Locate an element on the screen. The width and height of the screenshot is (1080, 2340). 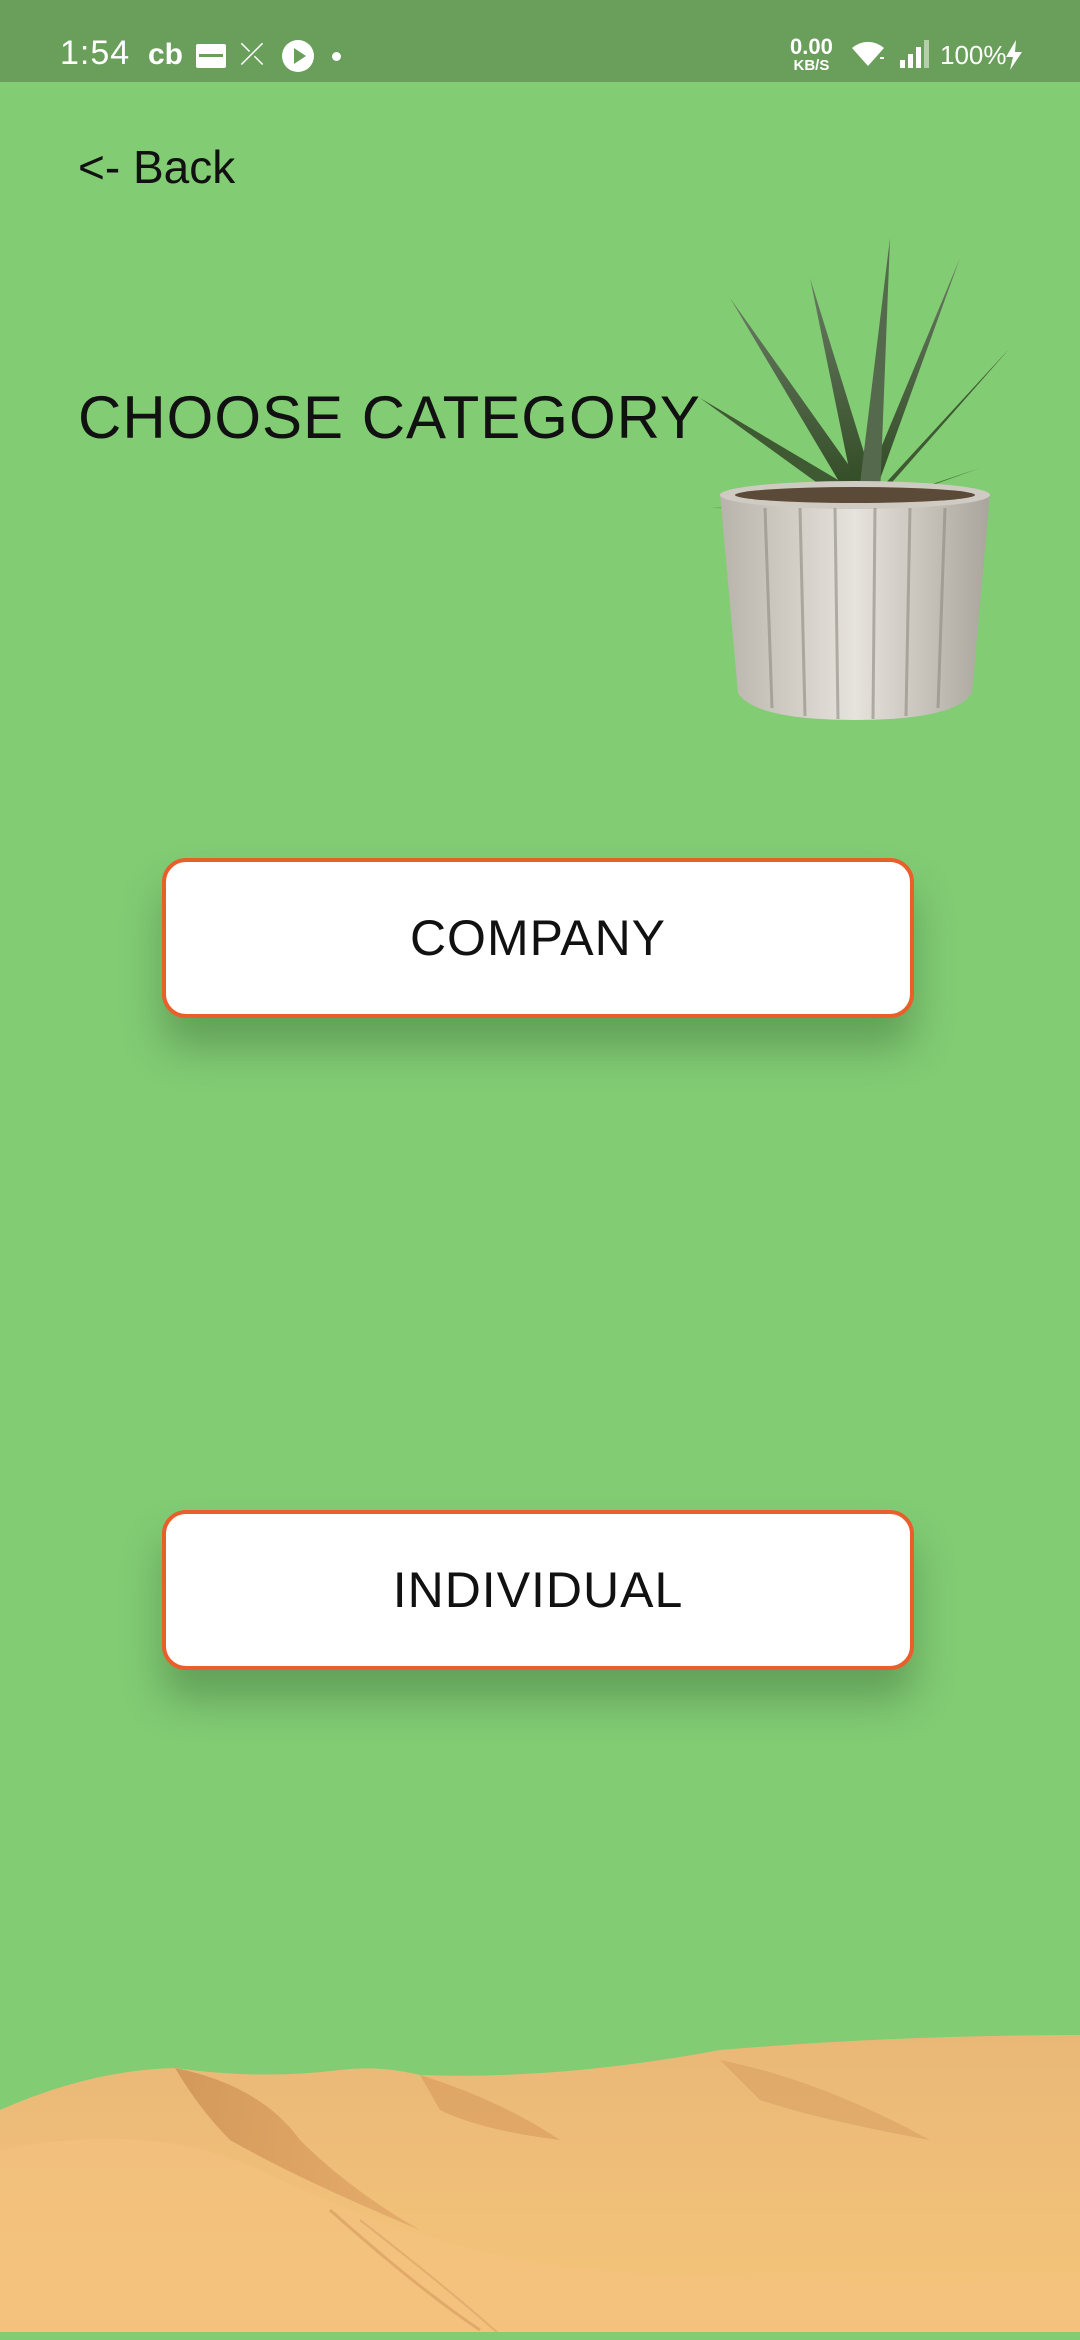
missed-call-icon: ⤫ is located at coordinates (252, 54).